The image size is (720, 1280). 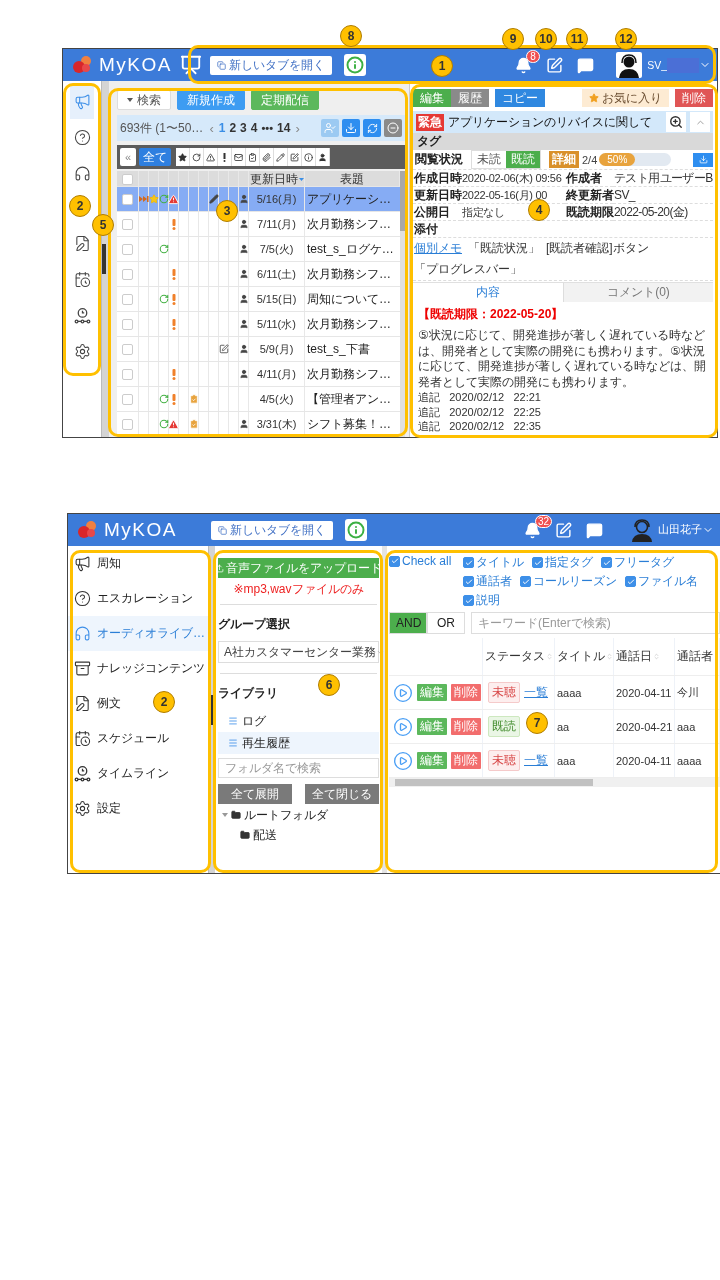 What do you see at coordinates (695, 656) in the screenshot?
I see `column-header: 通話者` at bounding box center [695, 656].